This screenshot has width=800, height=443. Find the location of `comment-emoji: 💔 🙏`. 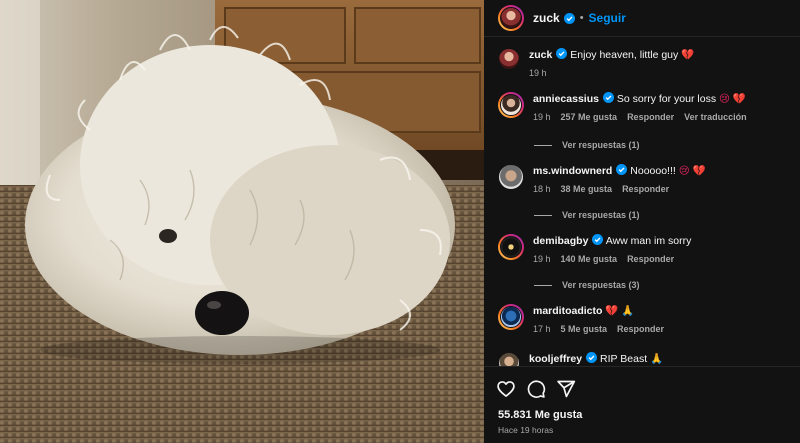

comment-emoji: 💔 🙏 is located at coordinates (620, 311).